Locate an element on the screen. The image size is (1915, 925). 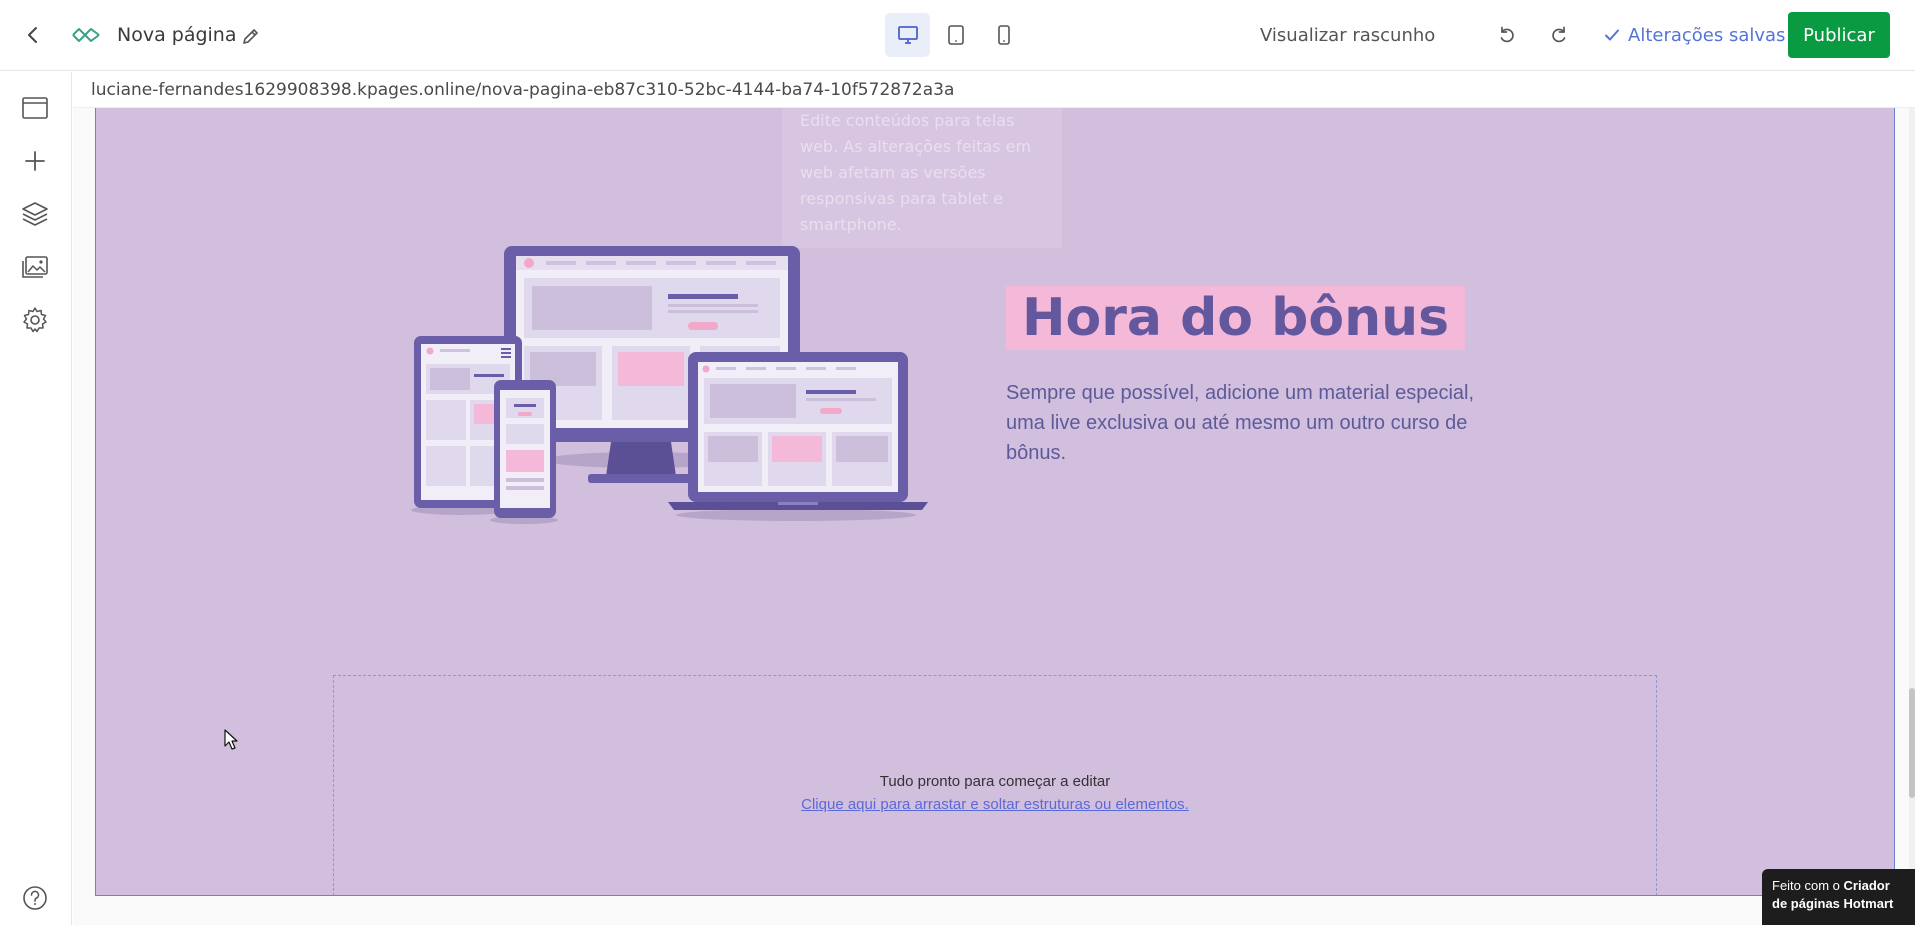
sidebar-help-button is located at coordinates (35, 898).